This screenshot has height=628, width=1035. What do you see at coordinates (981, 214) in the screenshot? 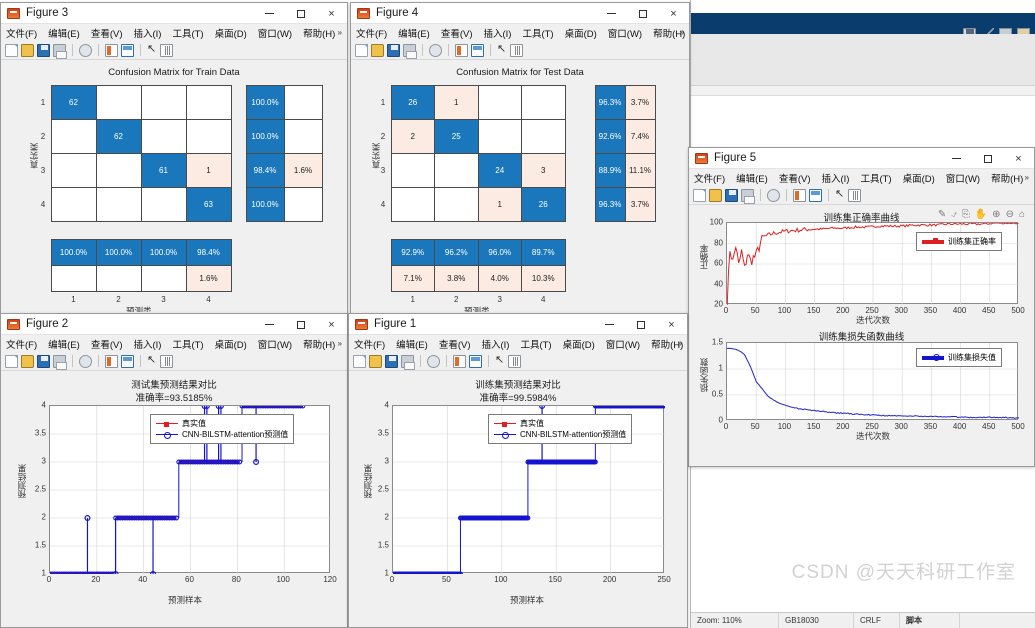
I see `axes-toolbar: ✎ ⍻ ⎘ ✋ ⊕ ⊖ ⌂` at bounding box center [981, 214].